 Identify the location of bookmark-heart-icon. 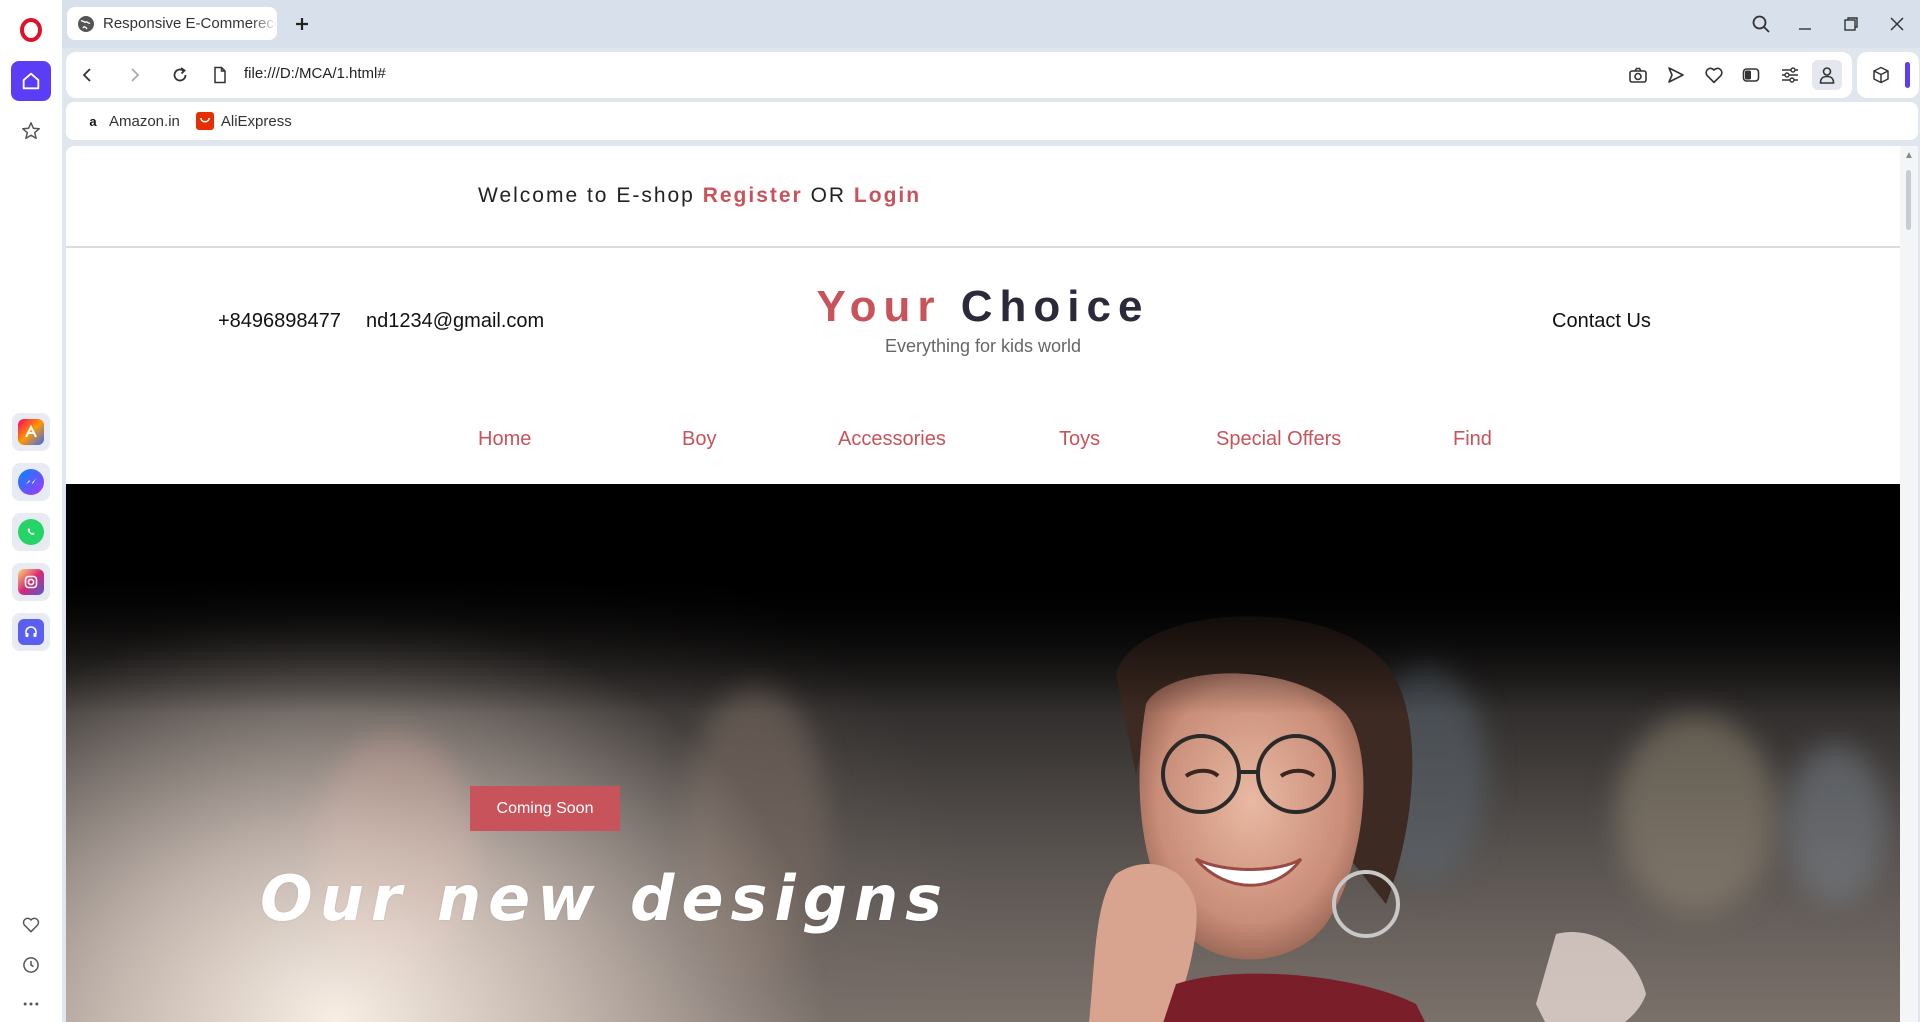
(1714, 75).